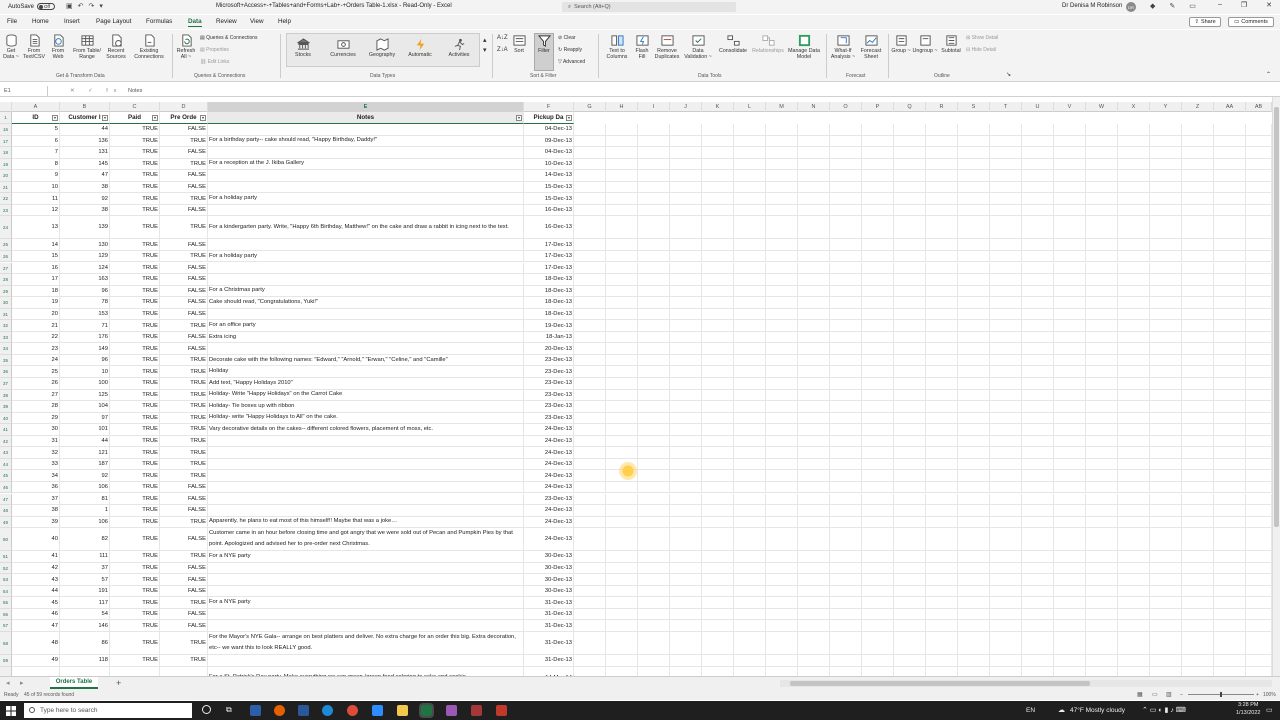 This screenshot has width=1280, height=720. I want to click on table-cell: 9, so click(36, 176).